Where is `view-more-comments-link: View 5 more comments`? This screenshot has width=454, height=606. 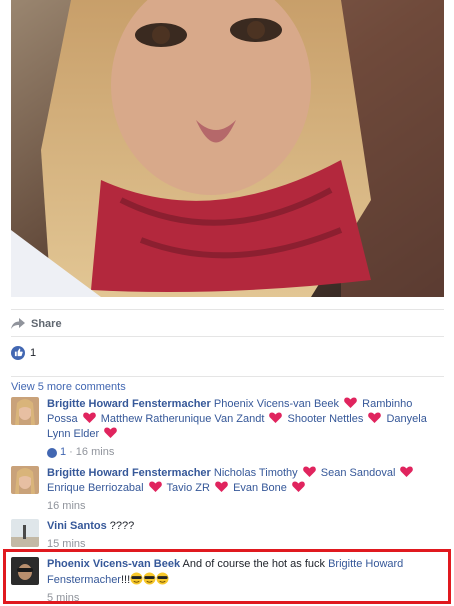 view-more-comments-link: View 5 more comments is located at coordinates (227, 385).